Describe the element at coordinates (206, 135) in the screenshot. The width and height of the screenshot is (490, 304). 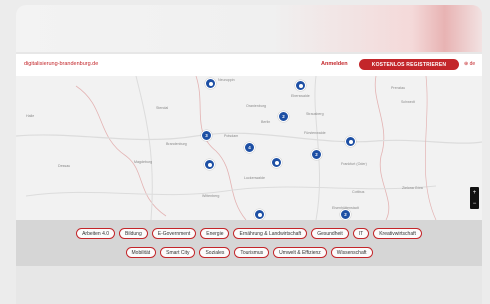
I see `map-cluster: 3` at that location.